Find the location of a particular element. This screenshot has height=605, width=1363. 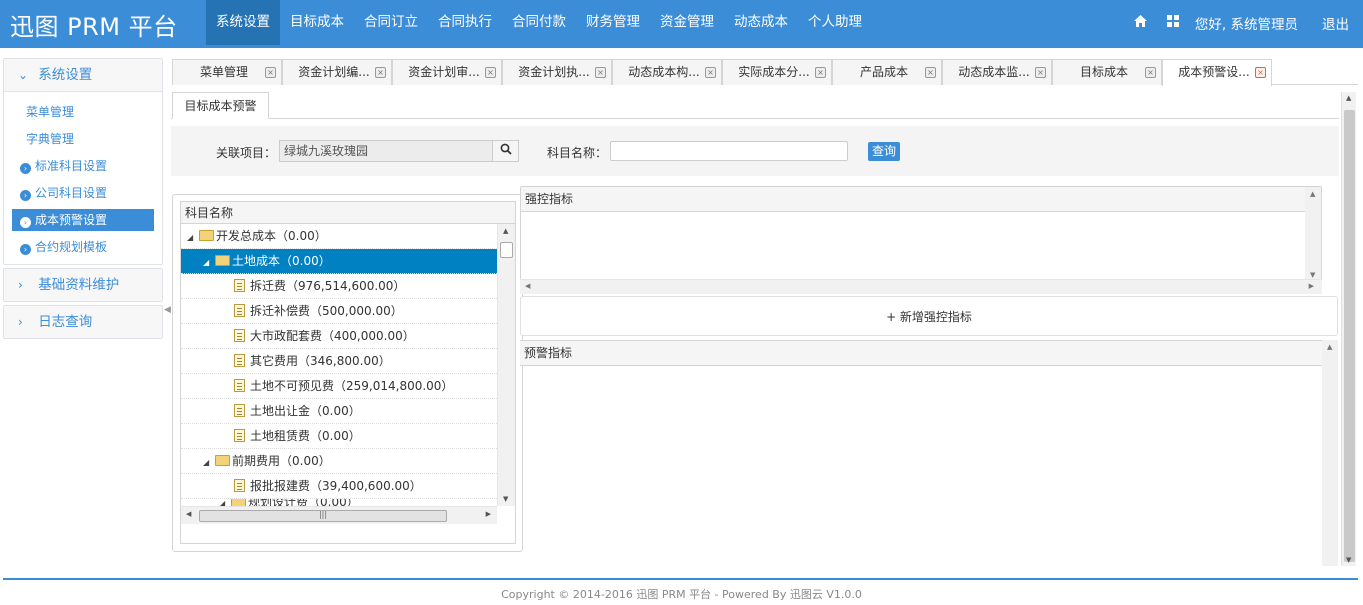

scrollbar-thumb: ||| is located at coordinates (323, 516).